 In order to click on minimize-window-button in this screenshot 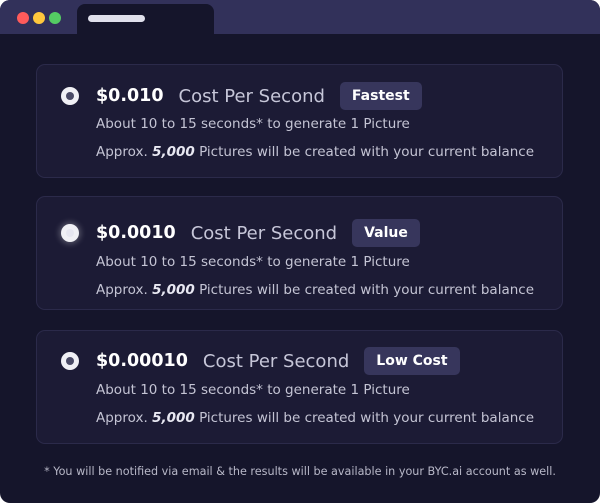, I will do `click(39, 18)`.